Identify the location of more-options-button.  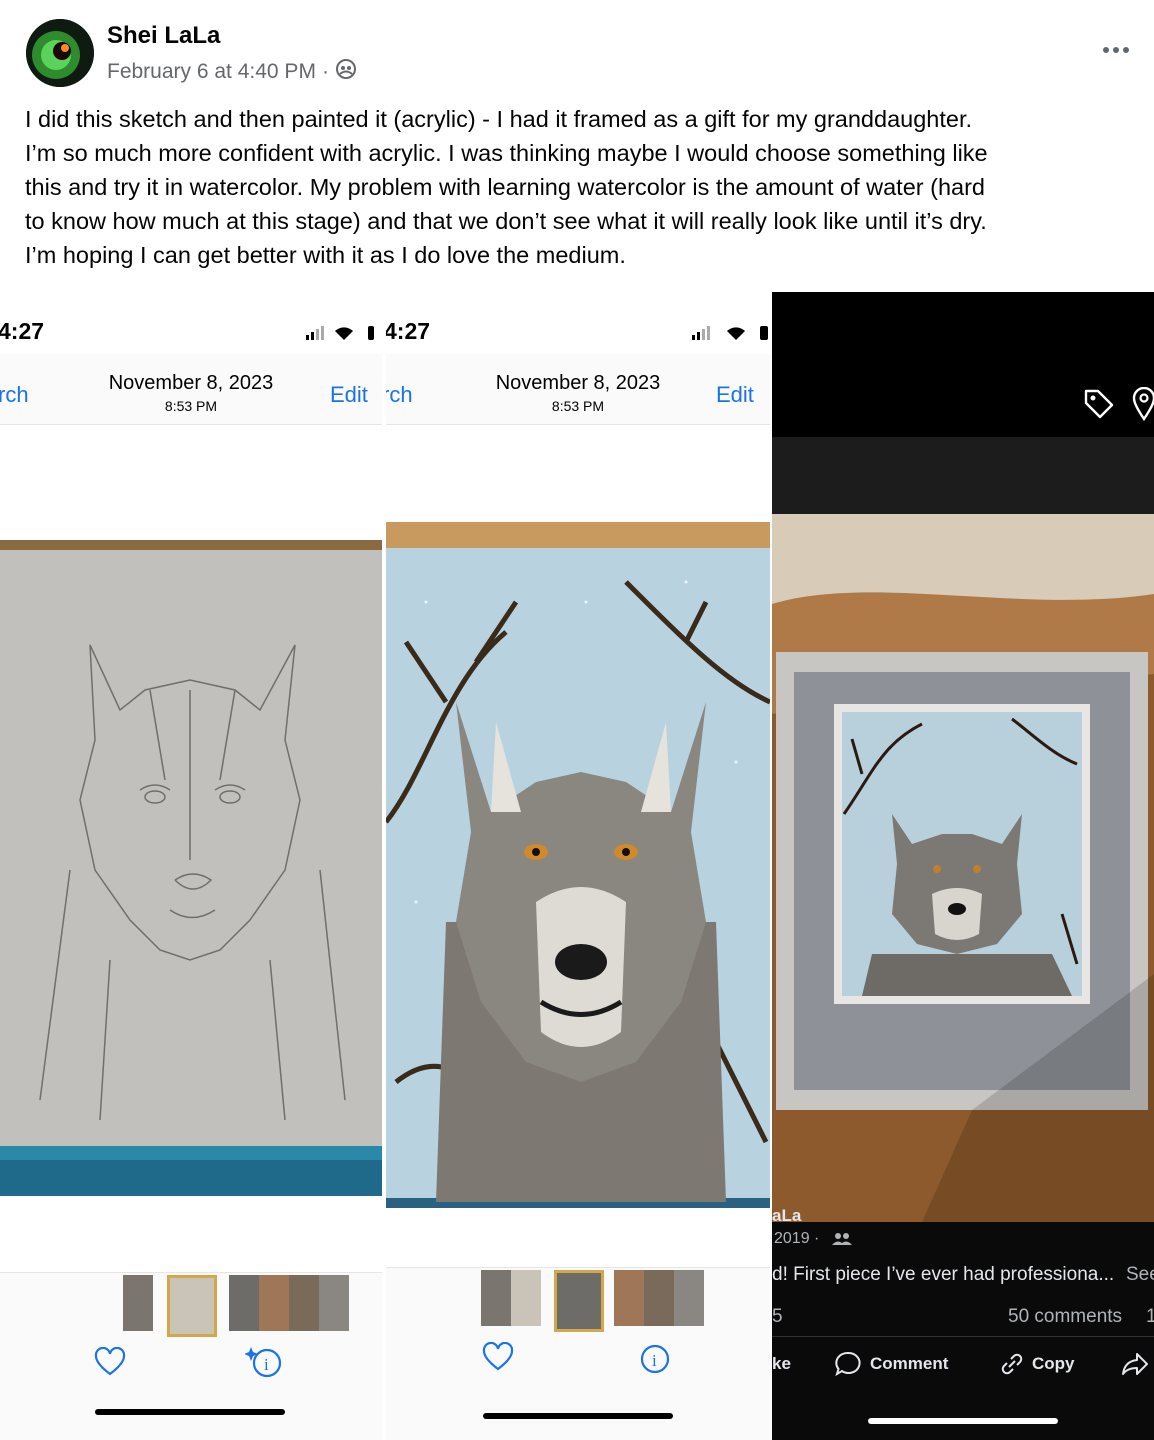
(1116, 50).